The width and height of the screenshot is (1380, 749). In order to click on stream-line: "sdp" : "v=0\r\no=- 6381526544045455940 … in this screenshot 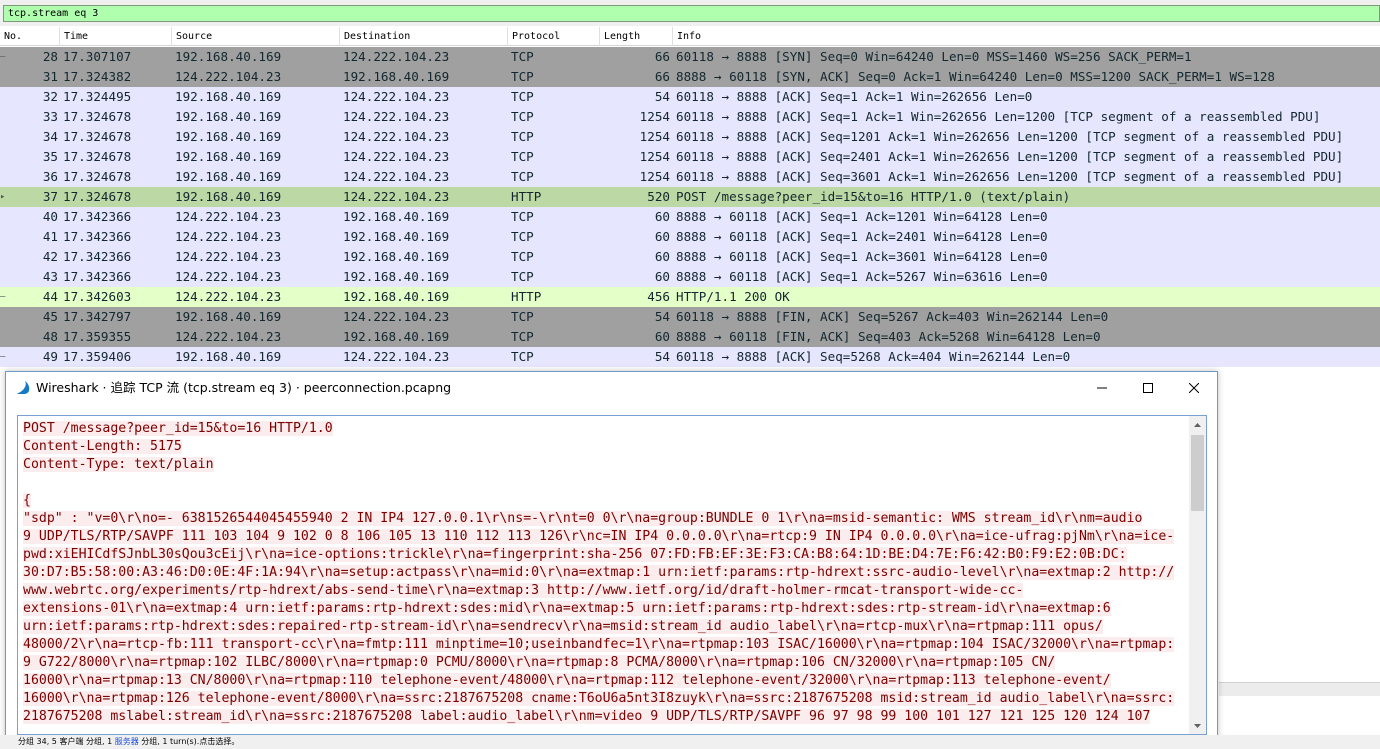, I will do `click(606, 519)`.